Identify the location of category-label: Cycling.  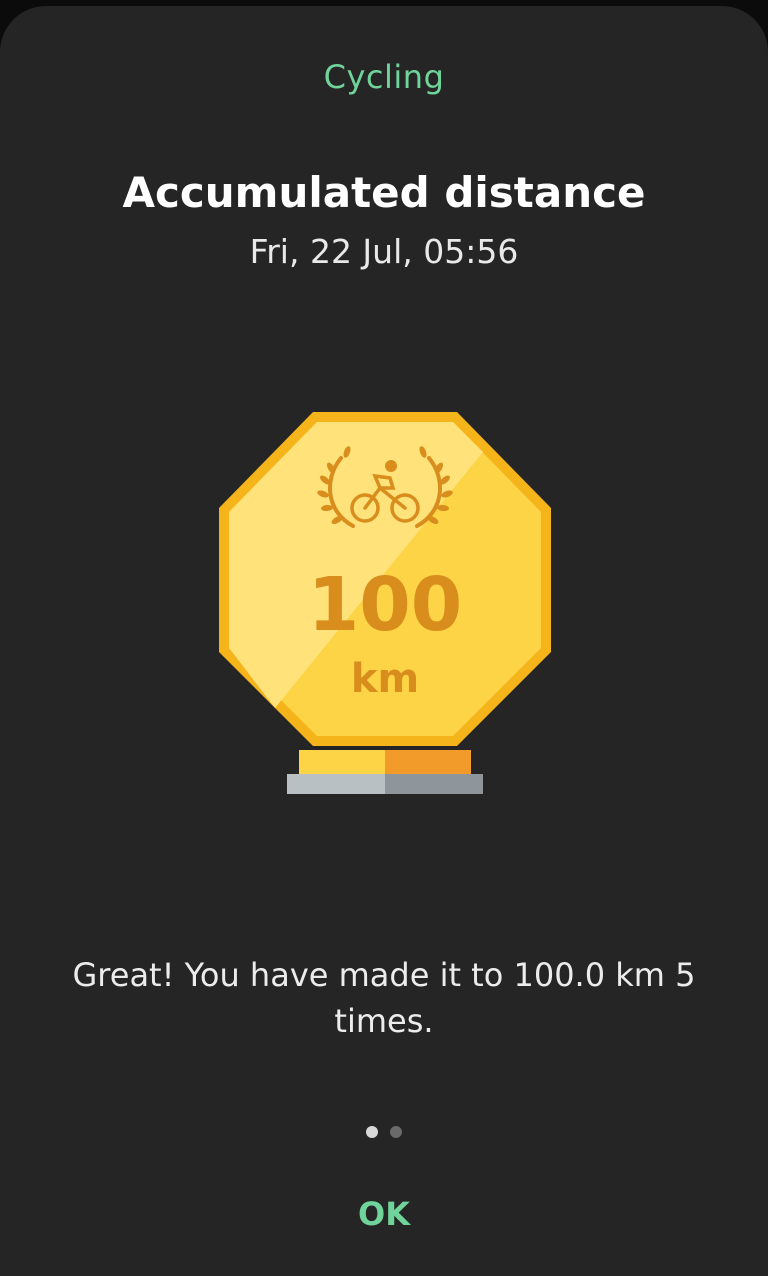
(384, 77).